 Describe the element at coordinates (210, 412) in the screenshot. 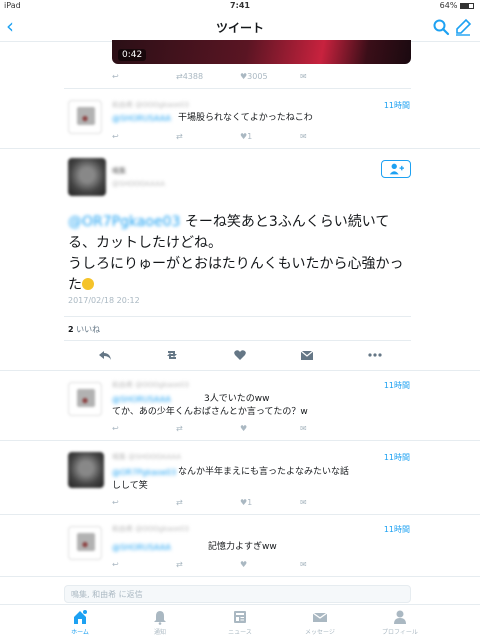

I see `tweet-text-line-2: てか、あの少年くんおばさんとか言ってたの？w` at that location.